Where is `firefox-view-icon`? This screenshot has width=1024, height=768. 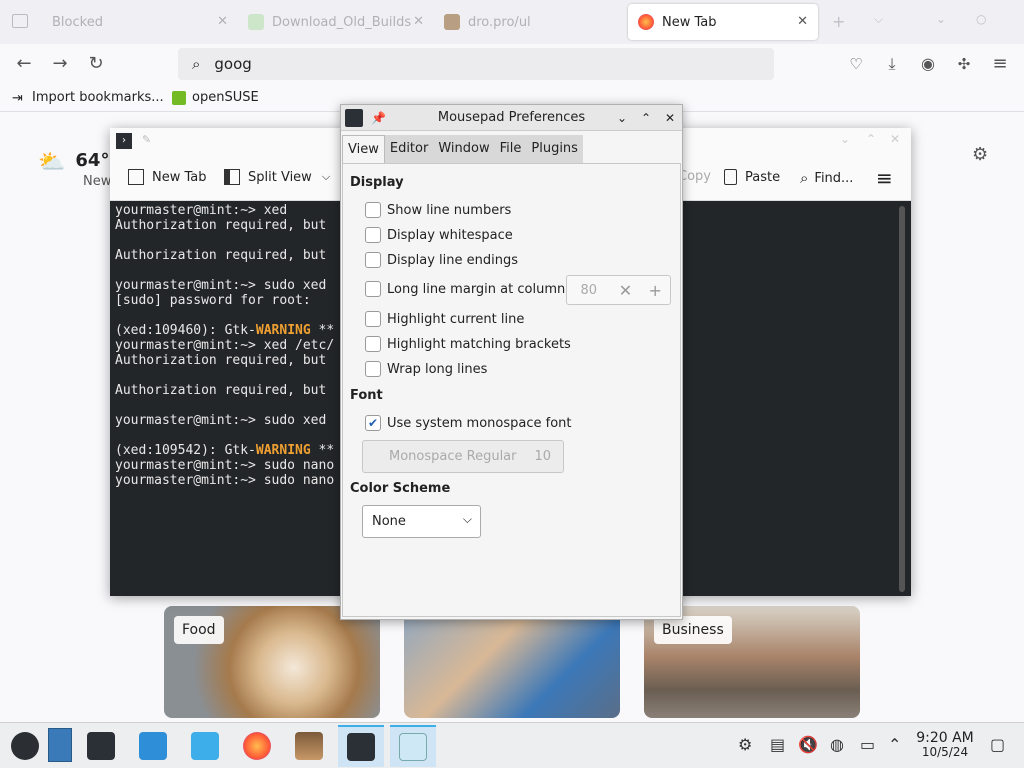
firefox-view-icon is located at coordinates (20, 21).